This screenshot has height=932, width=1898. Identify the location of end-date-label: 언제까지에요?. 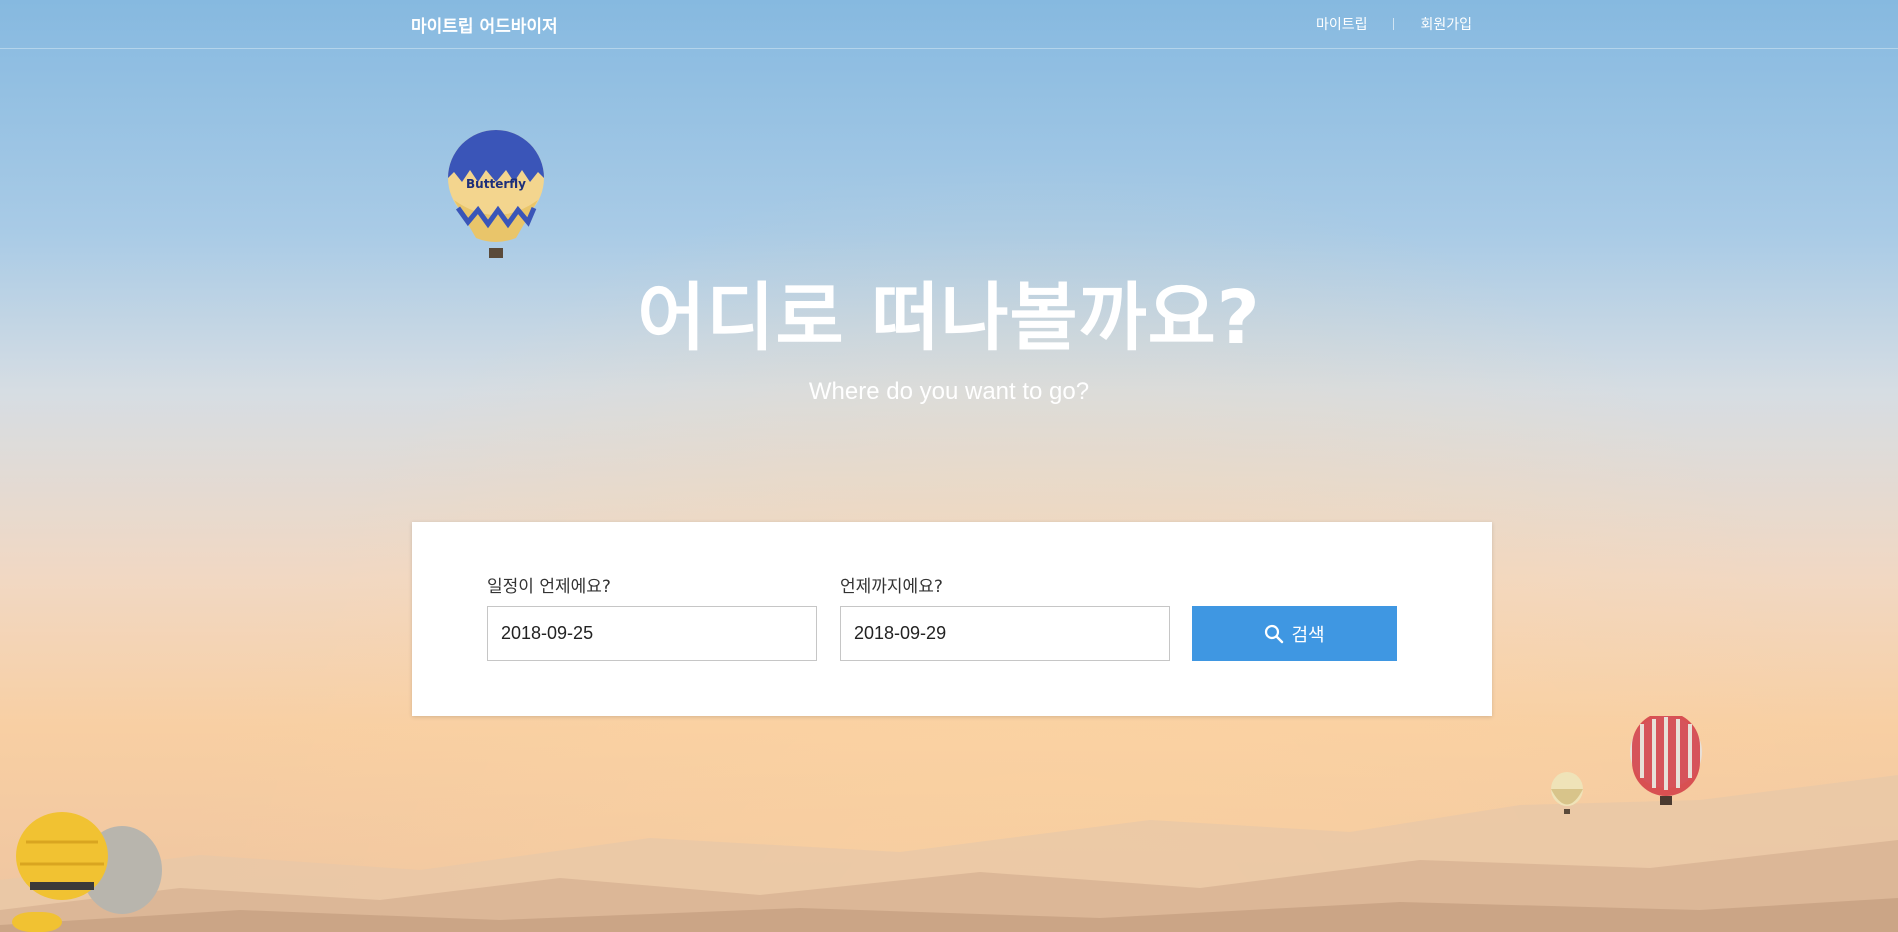
(891, 587).